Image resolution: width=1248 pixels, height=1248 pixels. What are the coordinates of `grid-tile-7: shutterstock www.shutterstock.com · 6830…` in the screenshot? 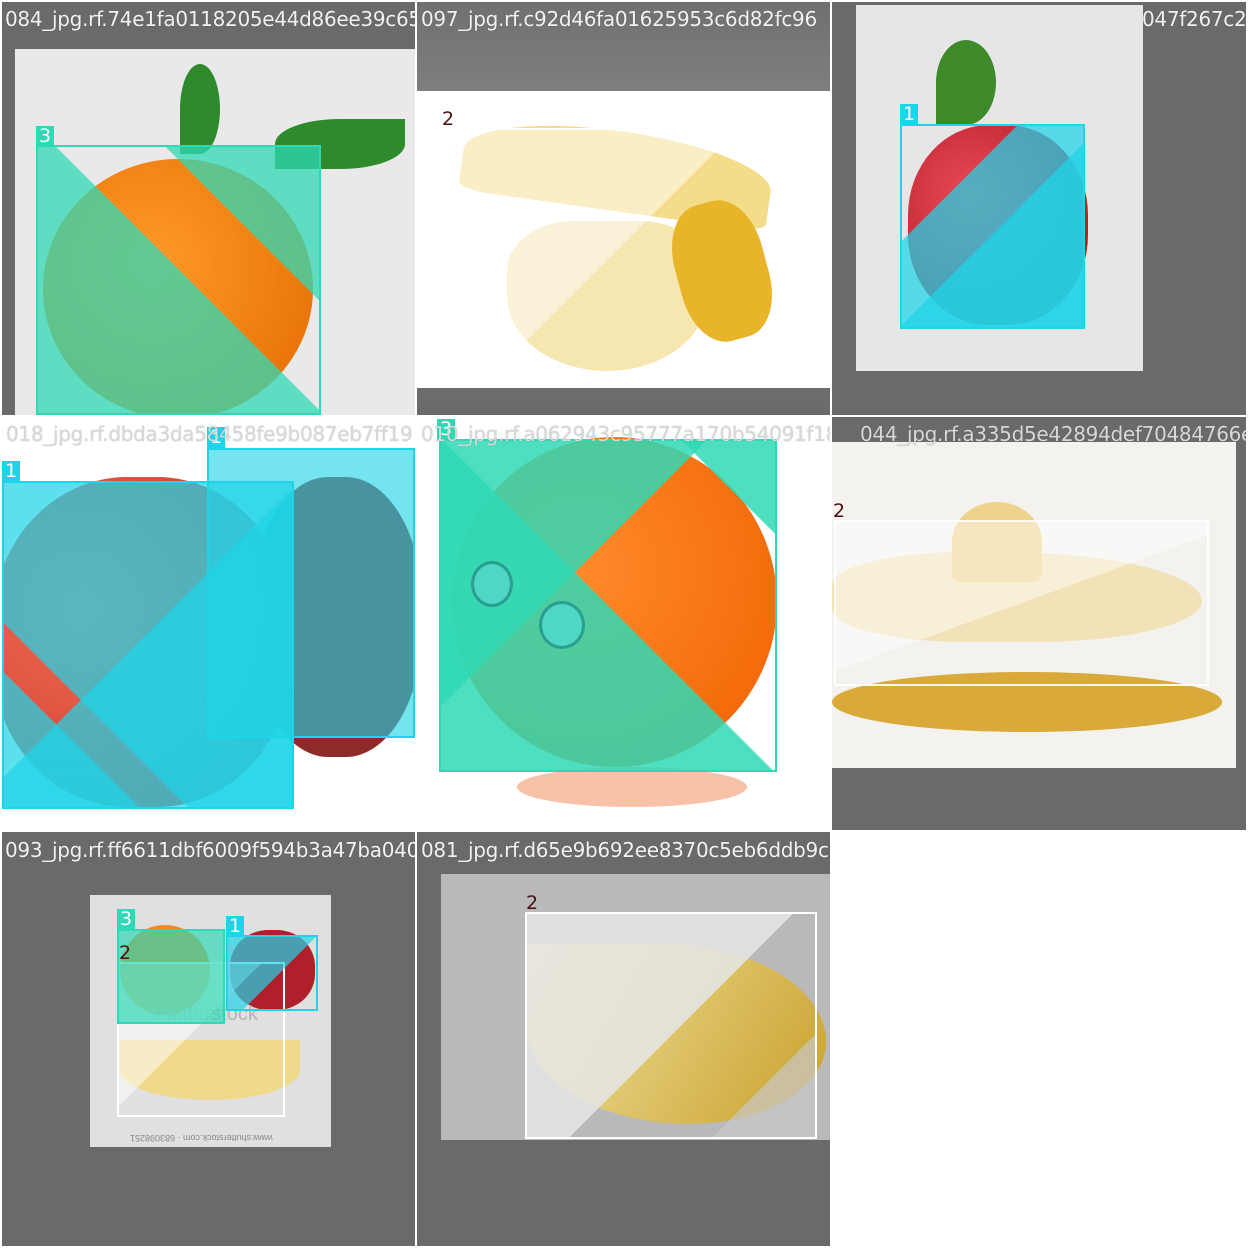 It's located at (208, 1039).